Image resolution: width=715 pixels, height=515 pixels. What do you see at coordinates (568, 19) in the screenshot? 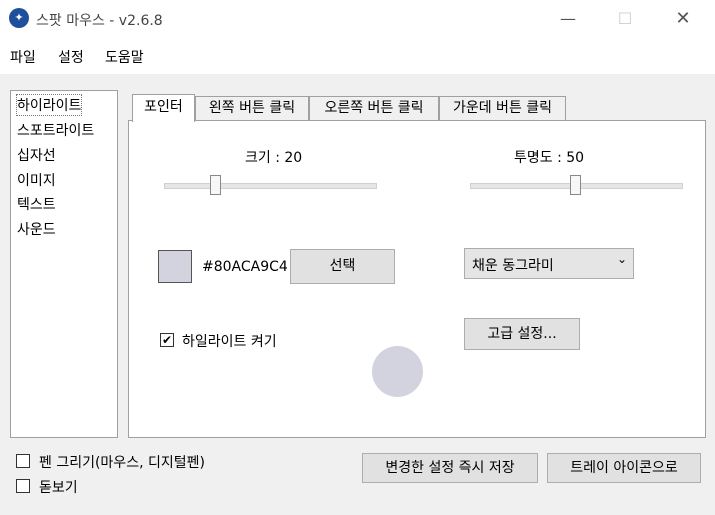
I see `minimize-button: —` at bounding box center [568, 19].